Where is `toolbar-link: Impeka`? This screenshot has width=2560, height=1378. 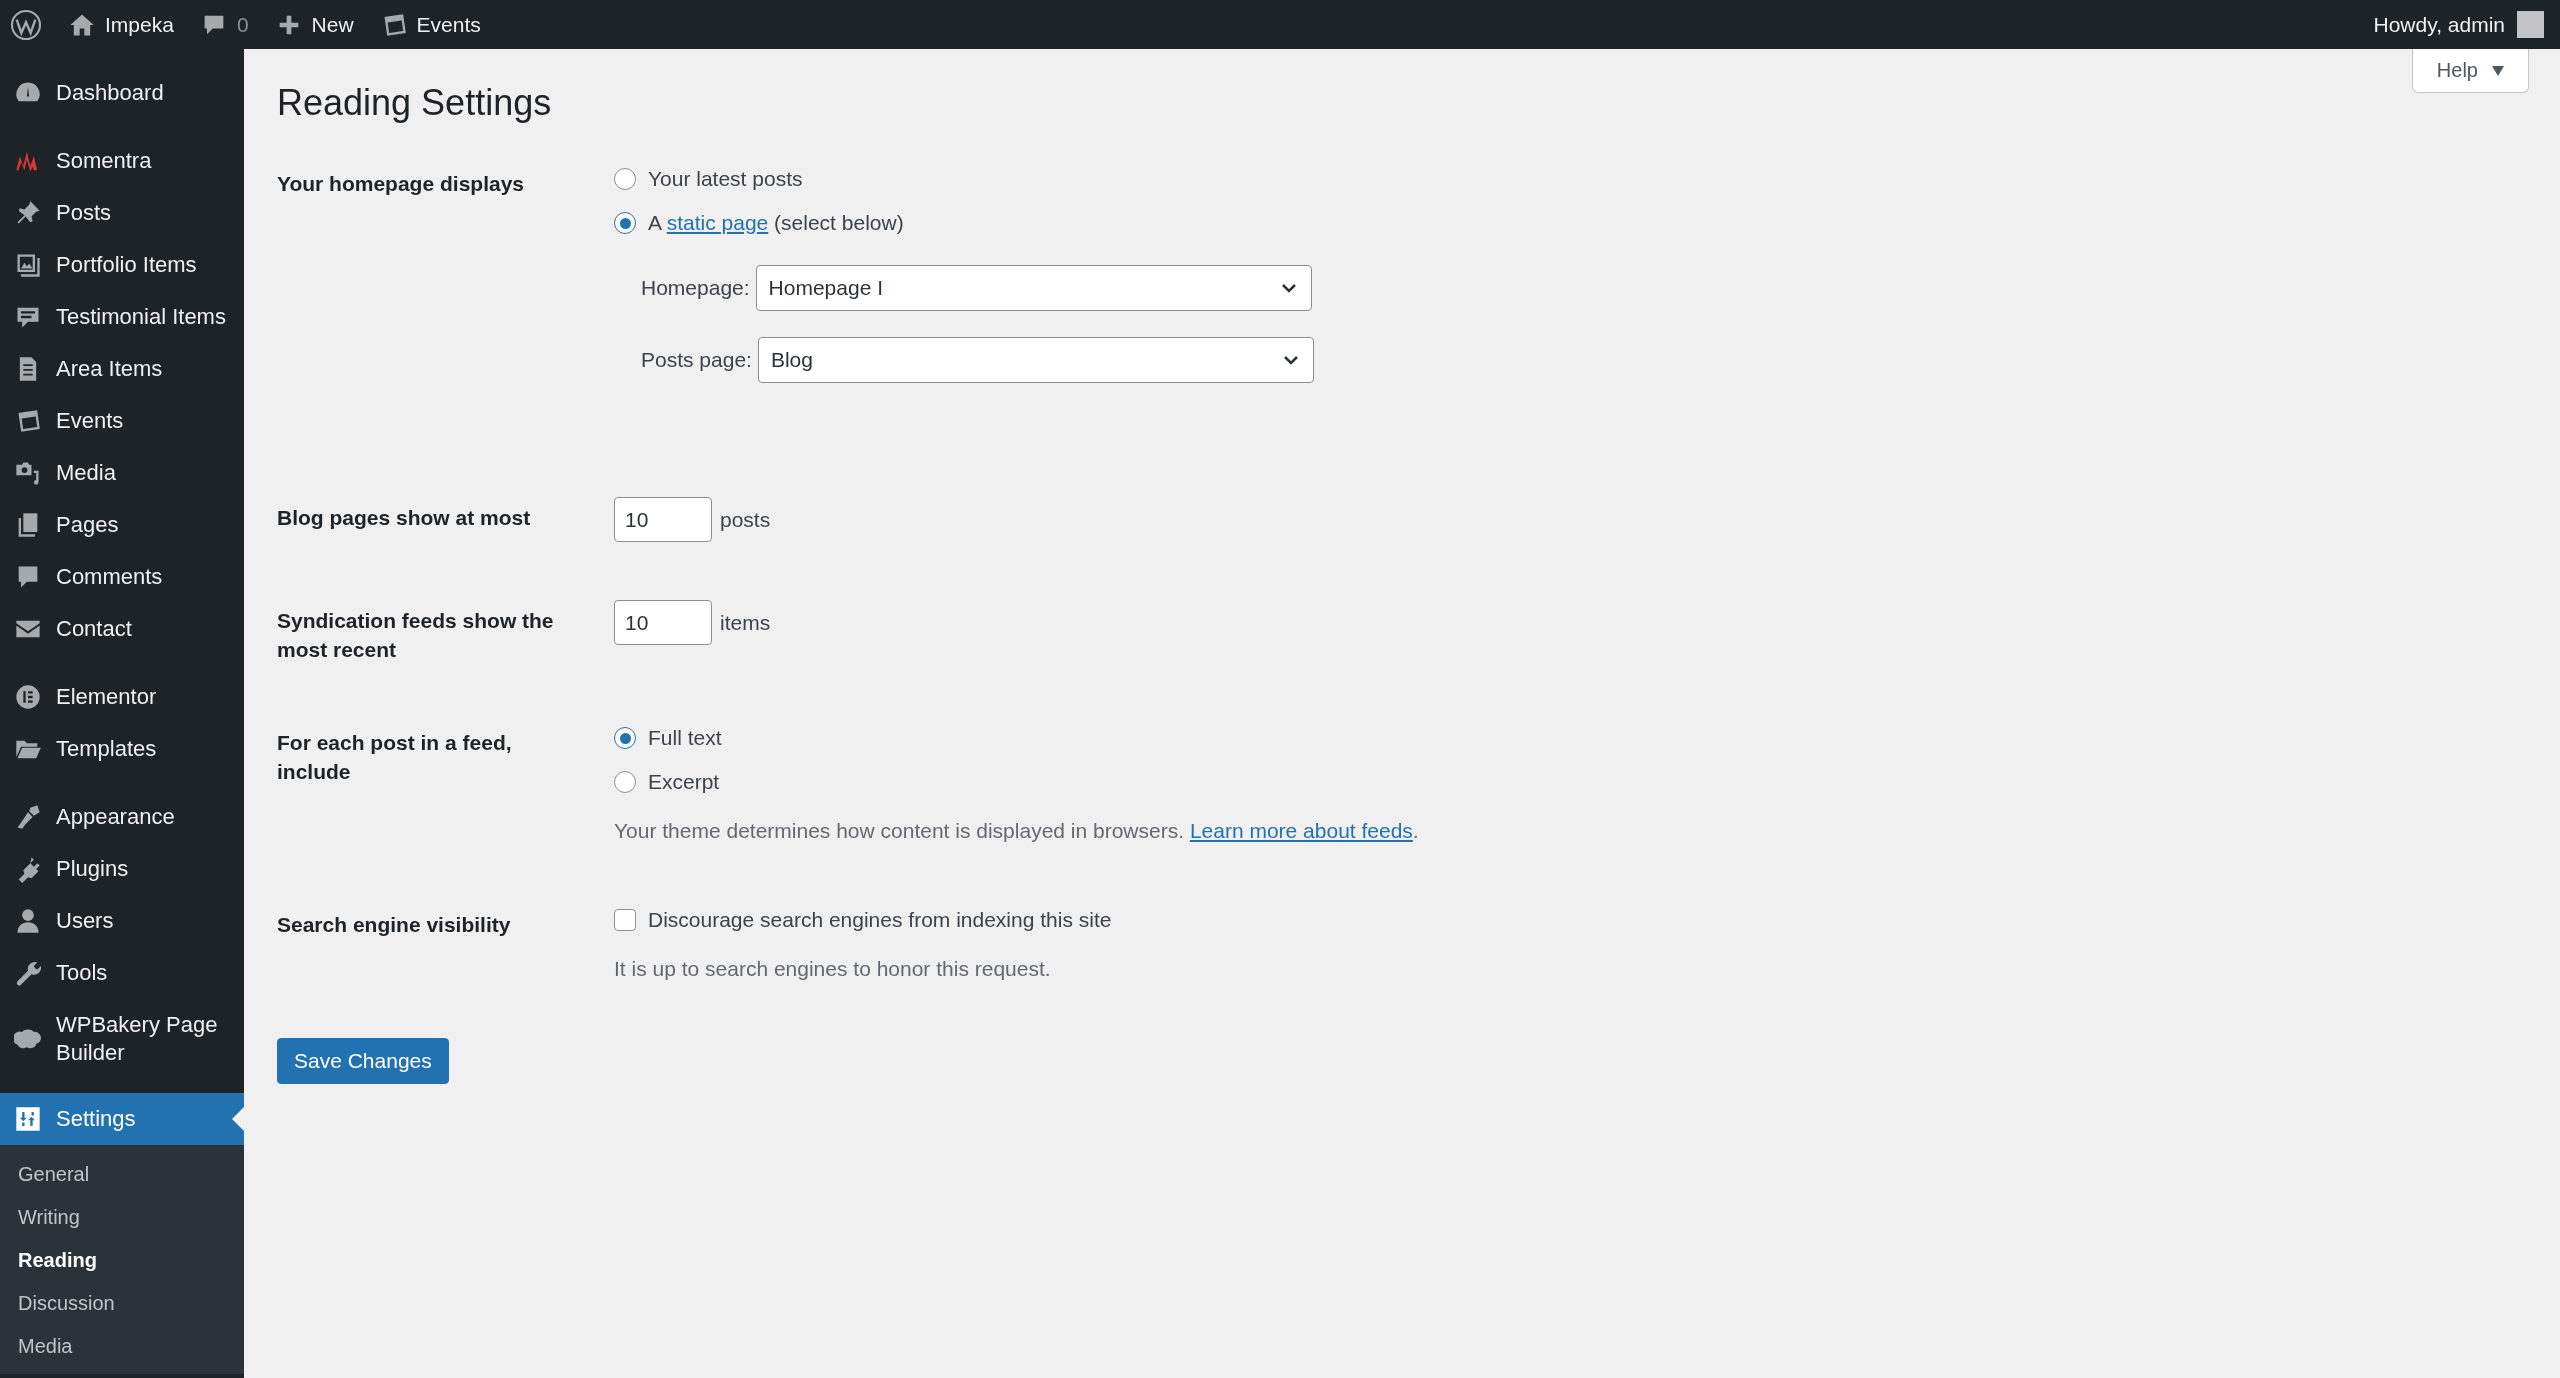
toolbar-link: Impeka is located at coordinates (139, 24).